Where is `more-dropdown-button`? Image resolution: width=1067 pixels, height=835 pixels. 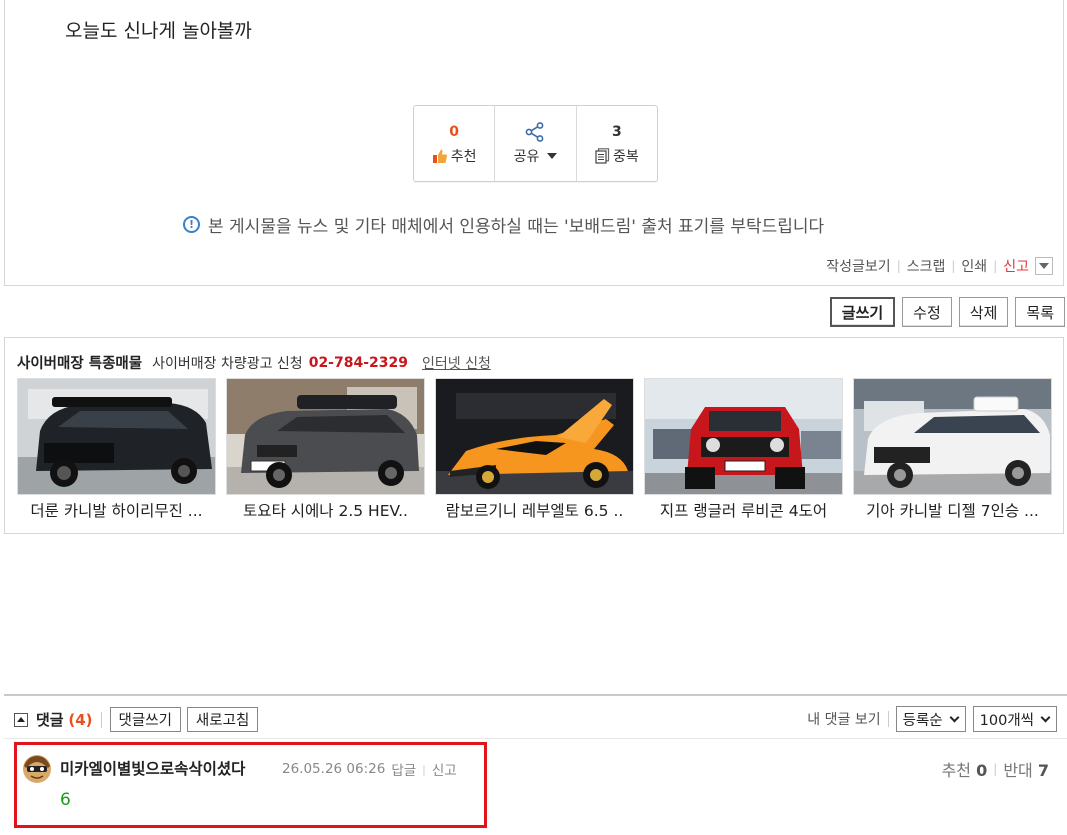
more-dropdown-button is located at coordinates (1044, 266).